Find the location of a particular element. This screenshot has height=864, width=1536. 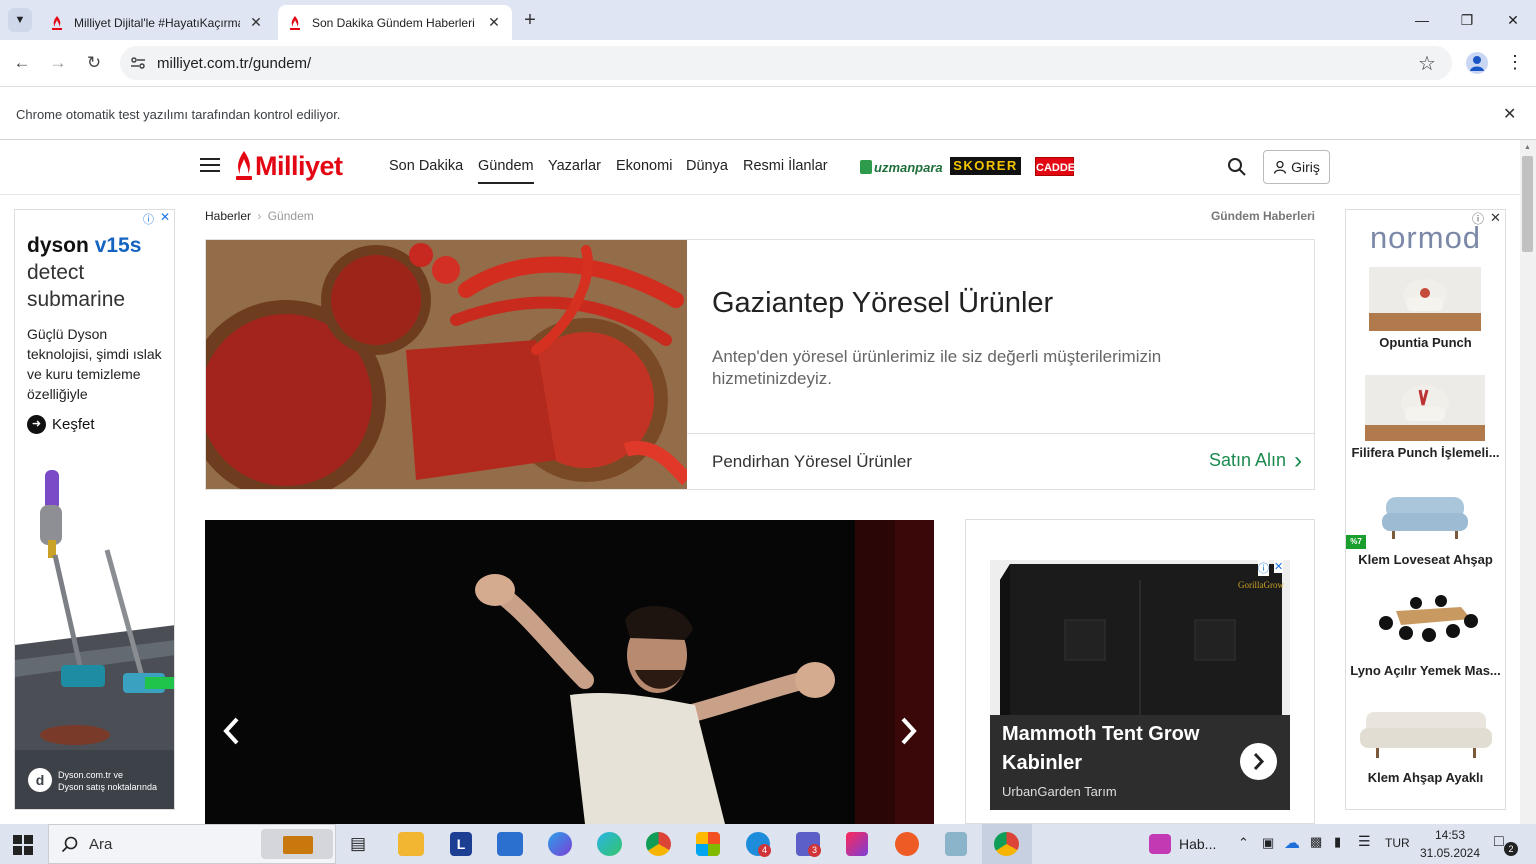

browser-tab-active: Son Dakika Gündem Haberleri - Milliyet ✕ is located at coordinates (395, 22).